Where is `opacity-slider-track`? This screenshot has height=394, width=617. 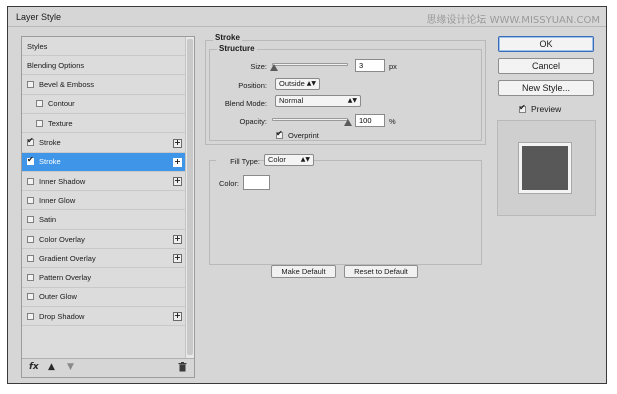
opacity-slider-track is located at coordinates (310, 119).